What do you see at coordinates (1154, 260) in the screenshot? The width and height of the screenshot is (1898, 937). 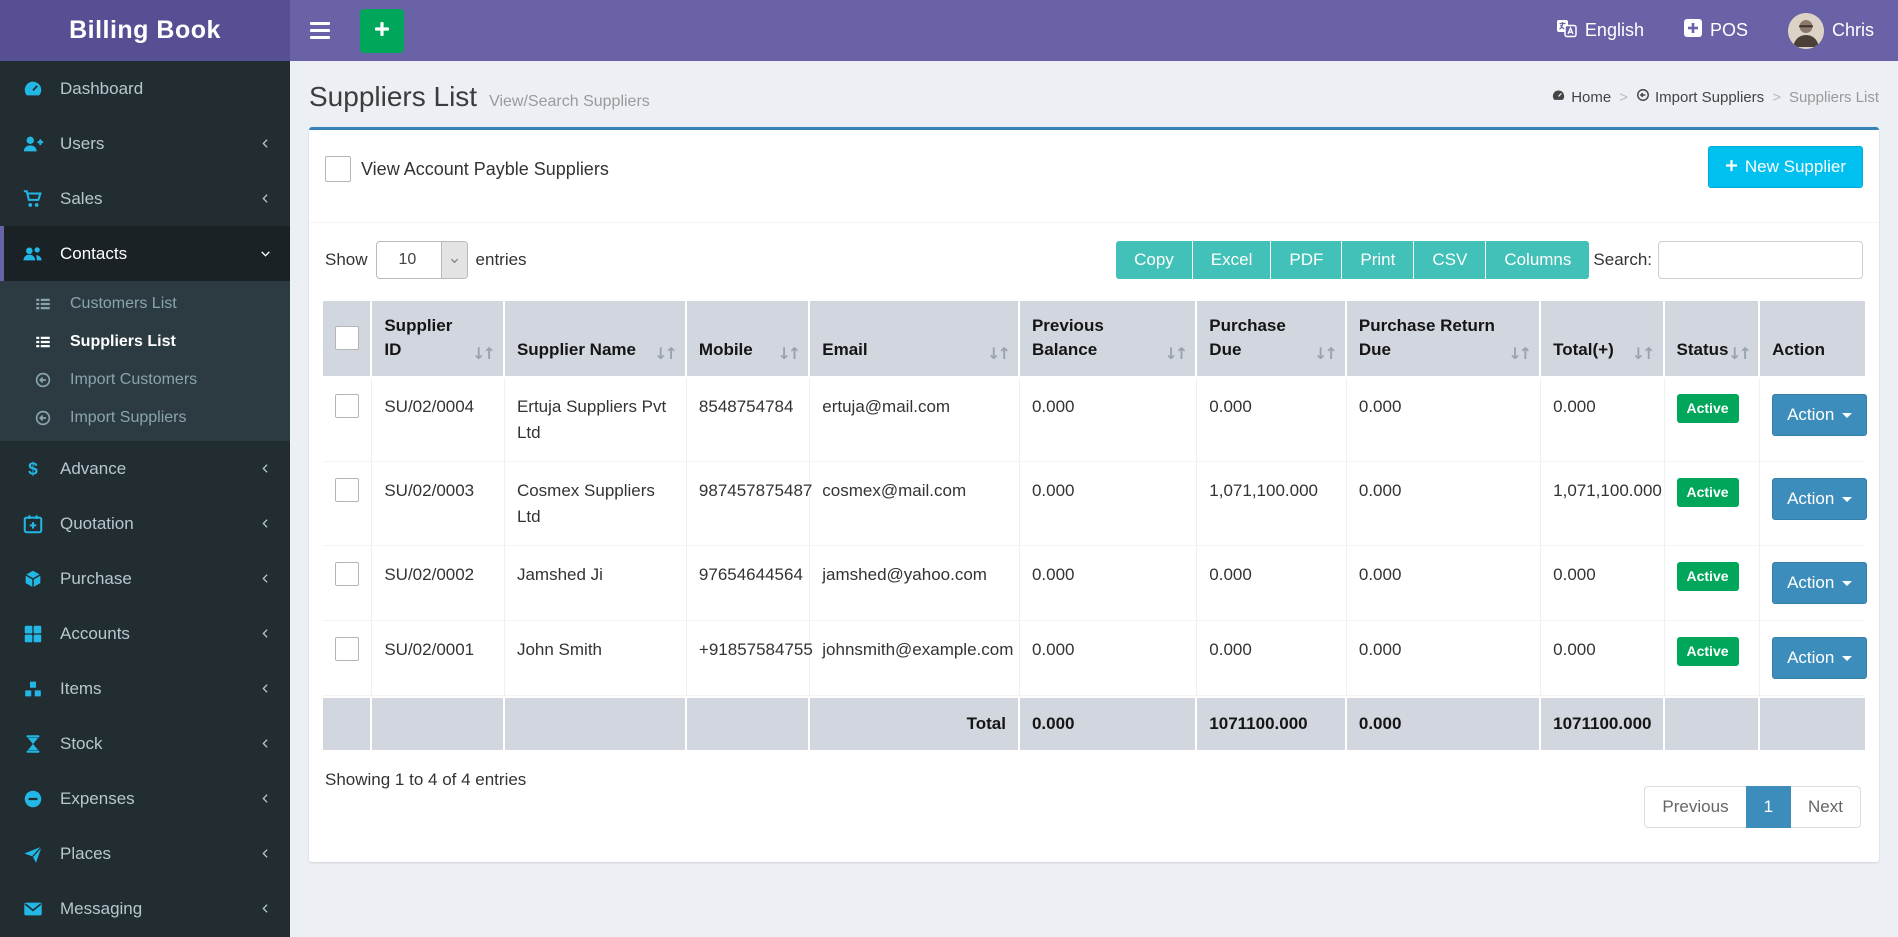 I see `copy-button: Copy` at bounding box center [1154, 260].